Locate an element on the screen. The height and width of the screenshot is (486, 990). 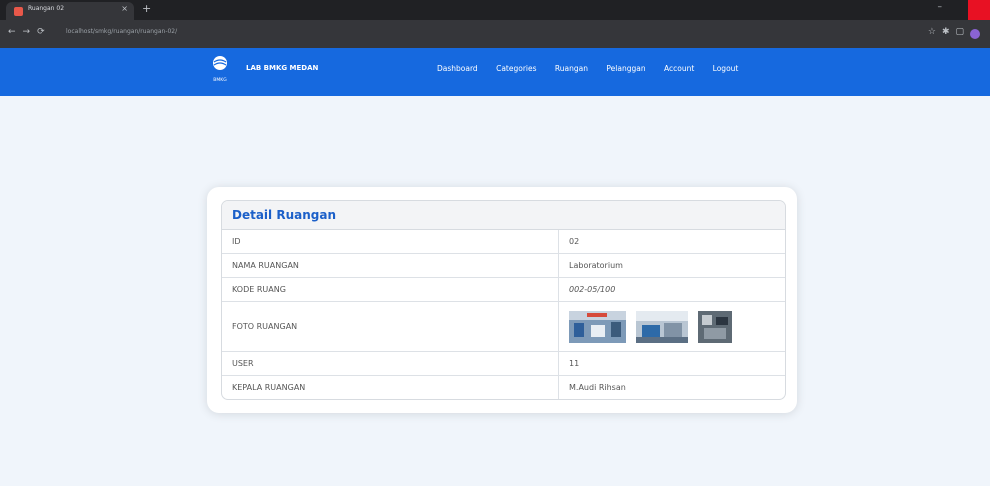
profile-avatar is located at coordinates (975, 34).